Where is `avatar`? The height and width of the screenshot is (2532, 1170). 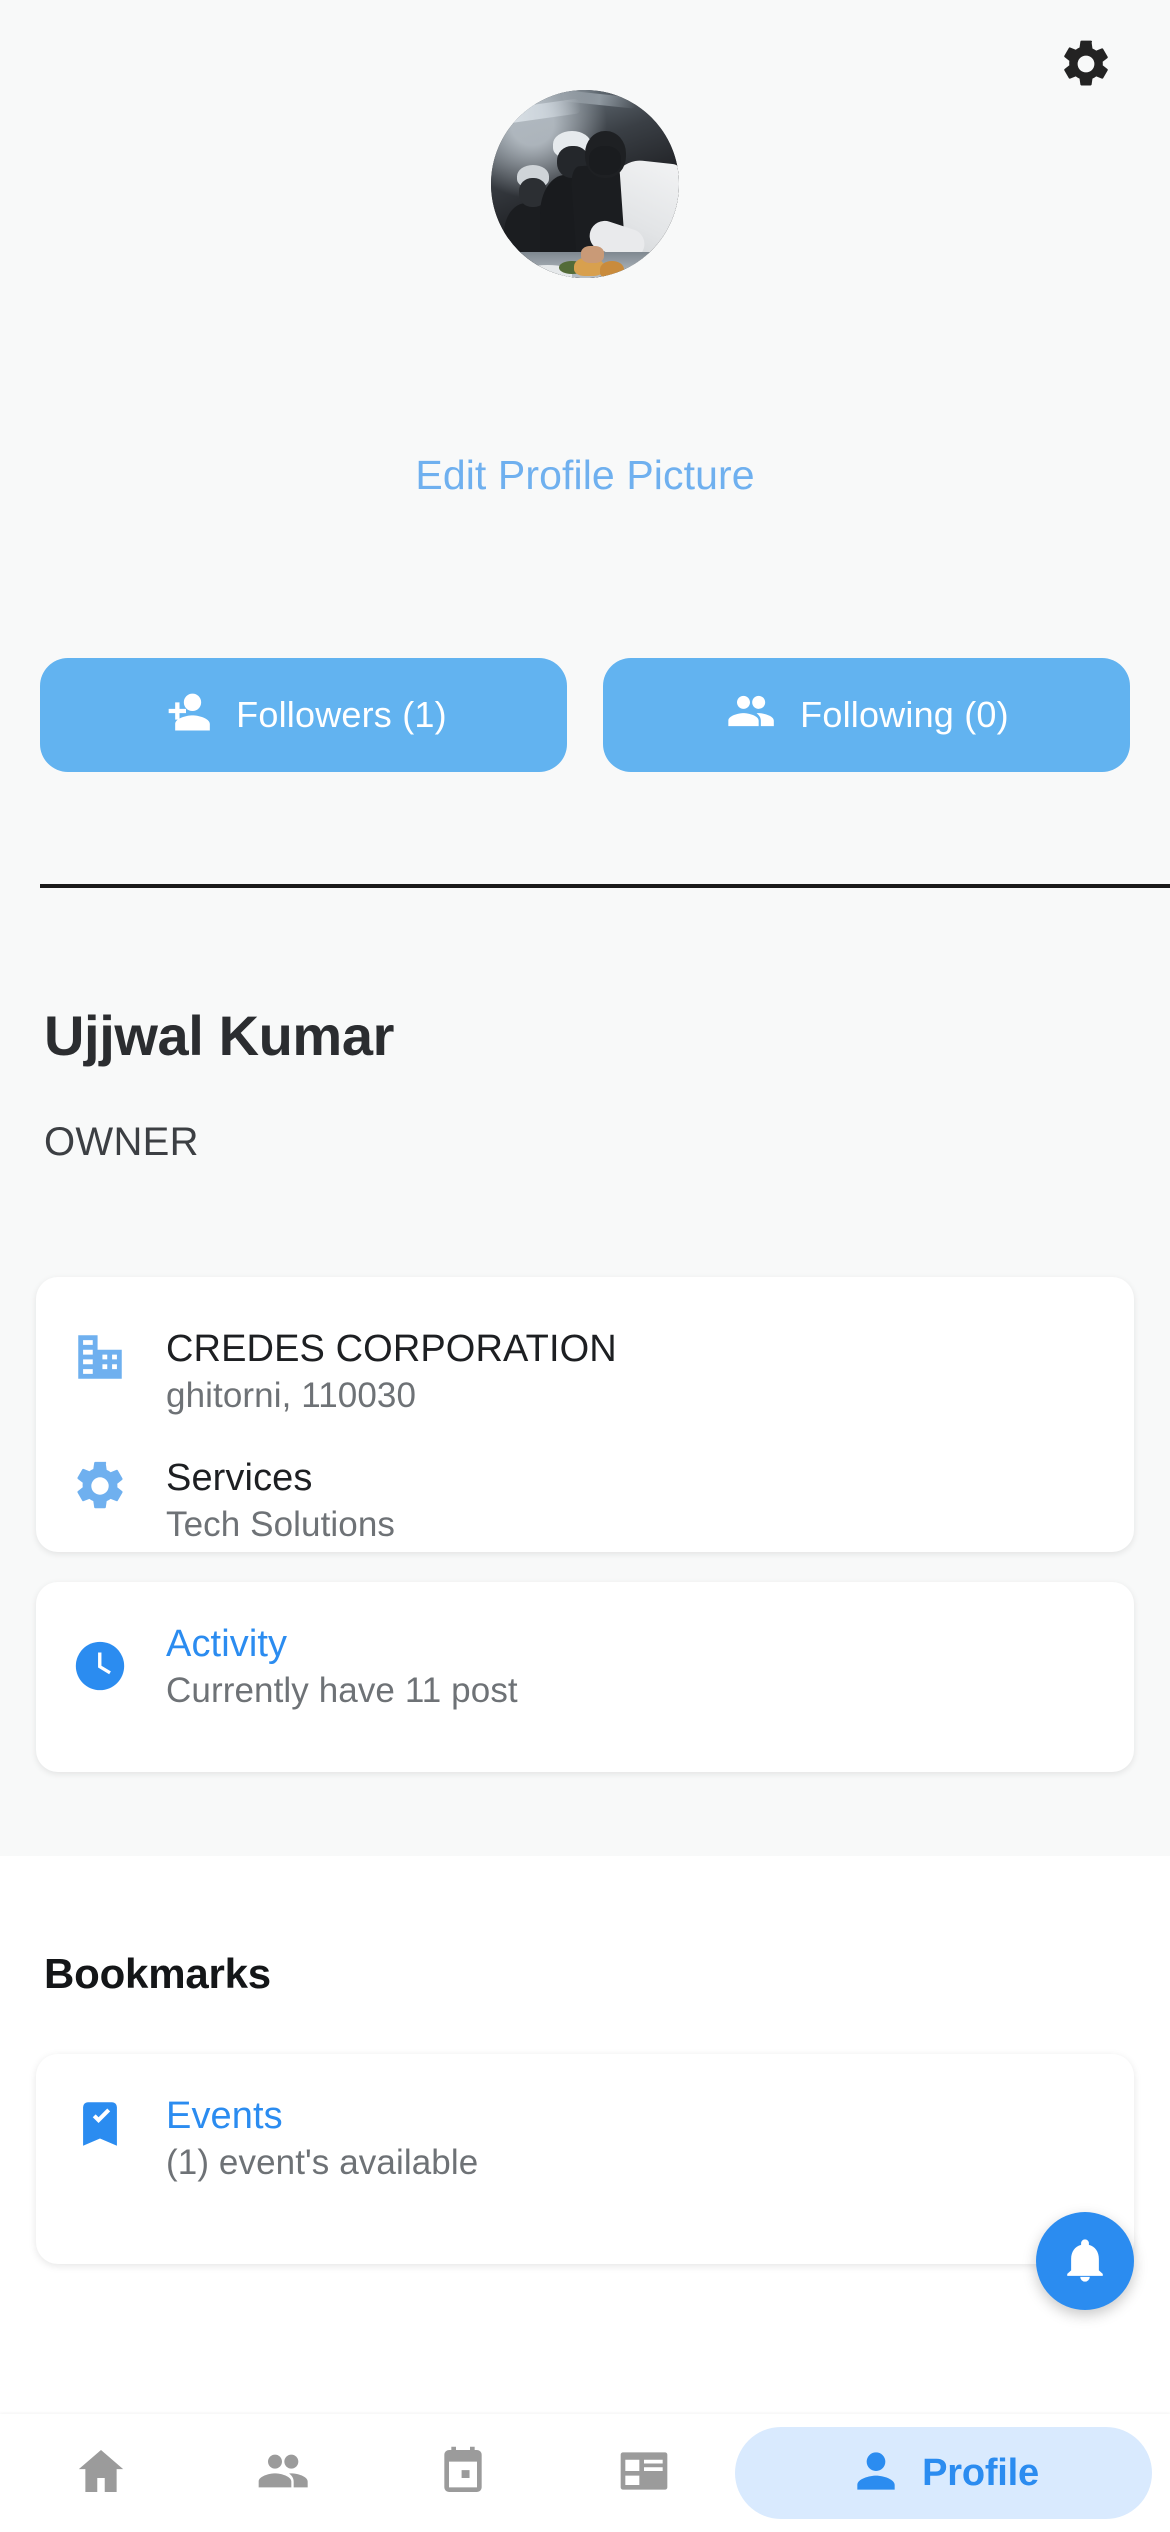 avatar is located at coordinates (585, 184).